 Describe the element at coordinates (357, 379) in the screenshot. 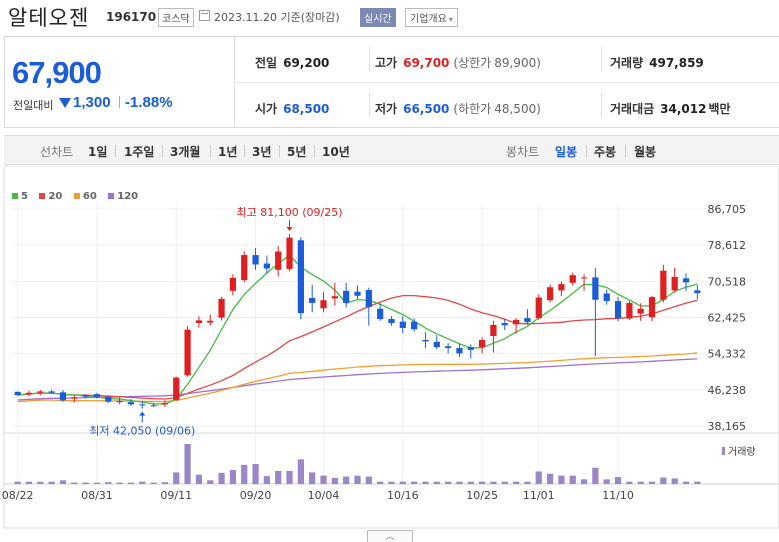

I see `ma120-line` at that location.